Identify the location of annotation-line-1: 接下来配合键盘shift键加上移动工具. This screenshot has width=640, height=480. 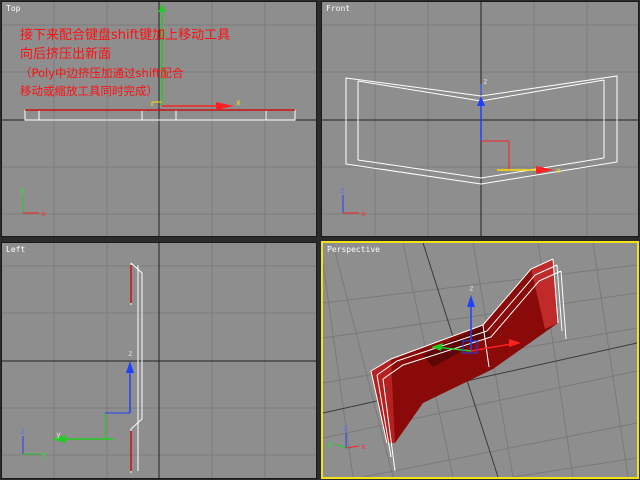
(125, 35).